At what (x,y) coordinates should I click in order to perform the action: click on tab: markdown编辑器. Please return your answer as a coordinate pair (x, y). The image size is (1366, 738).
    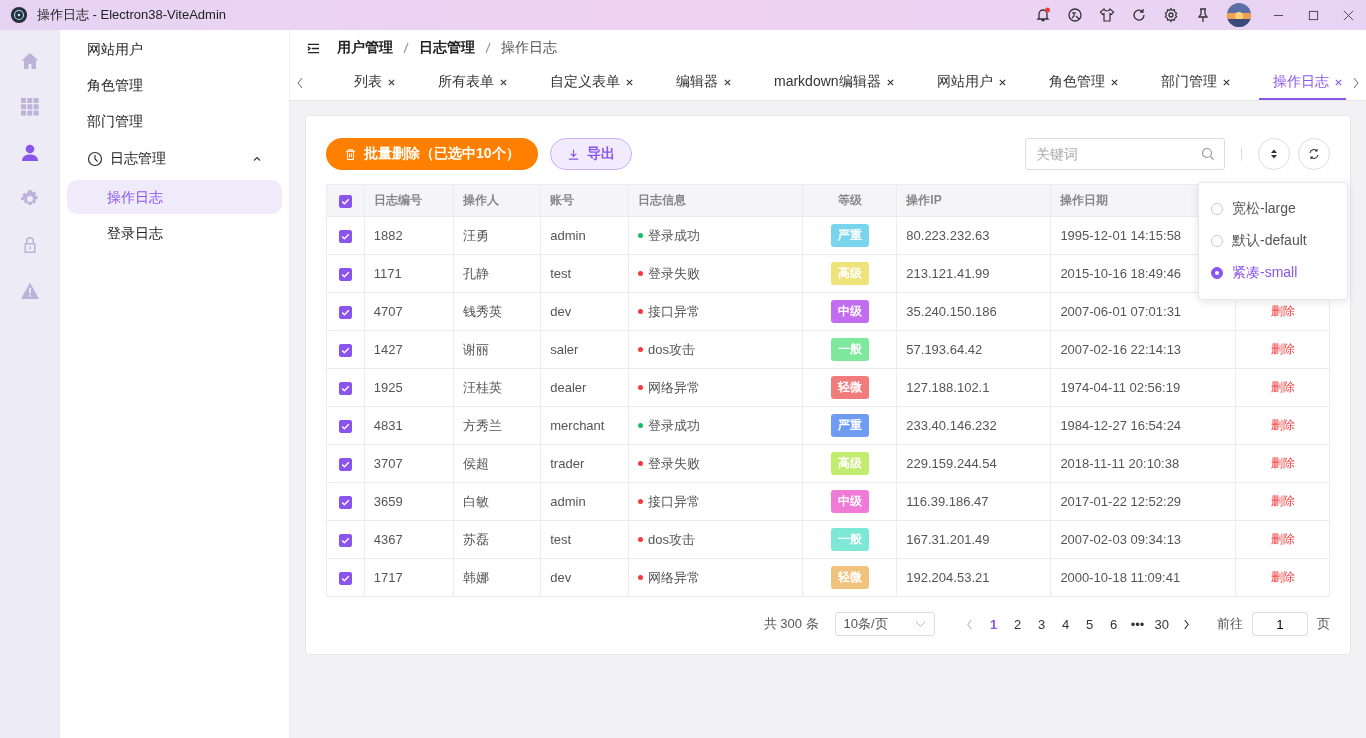
    Looking at the image, I should click on (834, 83).